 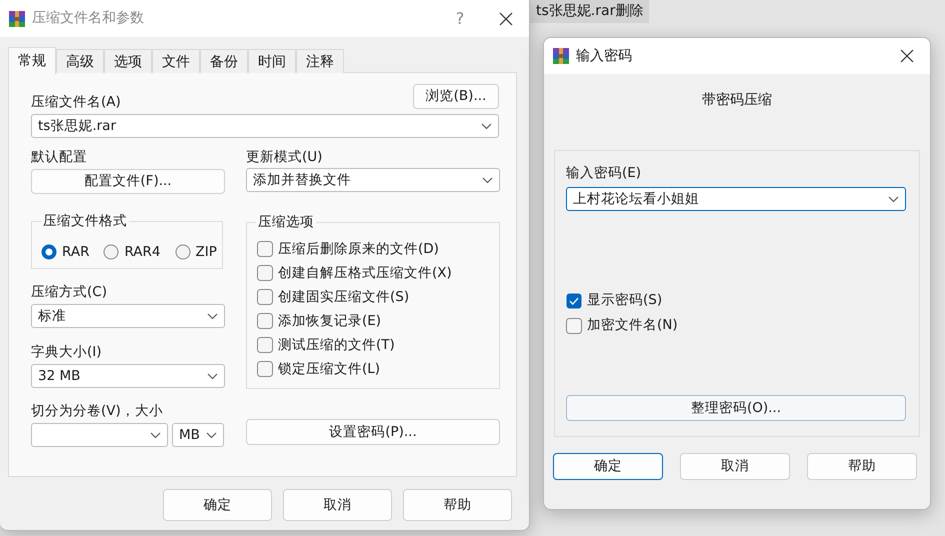 What do you see at coordinates (128, 61) in the screenshot?
I see `tab: 选项` at bounding box center [128, 61].